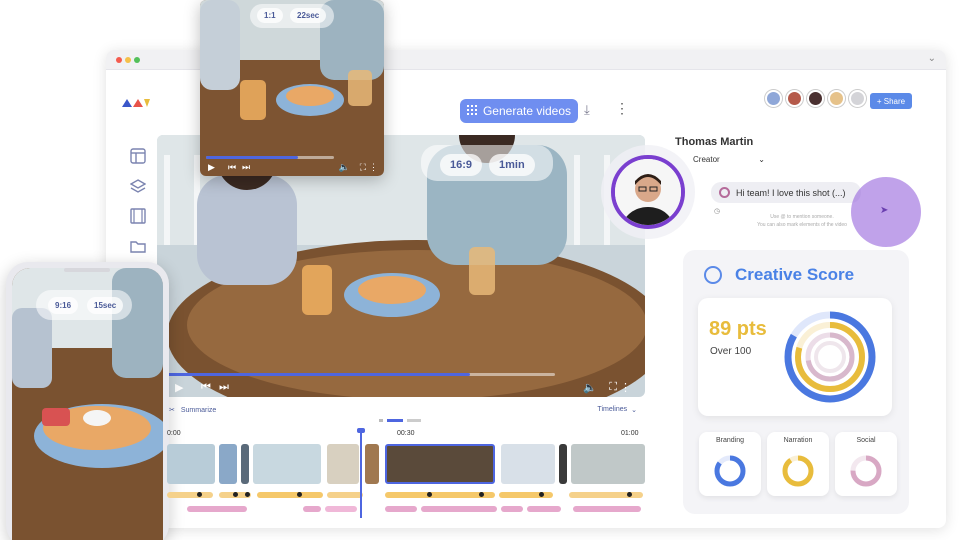 This screenshot has height=540, width=960. What do you see at coordinates (63, 305) in the screenshot?
I see `aspect-ratio-pill: 9:16` at bounding box center [63, 305].